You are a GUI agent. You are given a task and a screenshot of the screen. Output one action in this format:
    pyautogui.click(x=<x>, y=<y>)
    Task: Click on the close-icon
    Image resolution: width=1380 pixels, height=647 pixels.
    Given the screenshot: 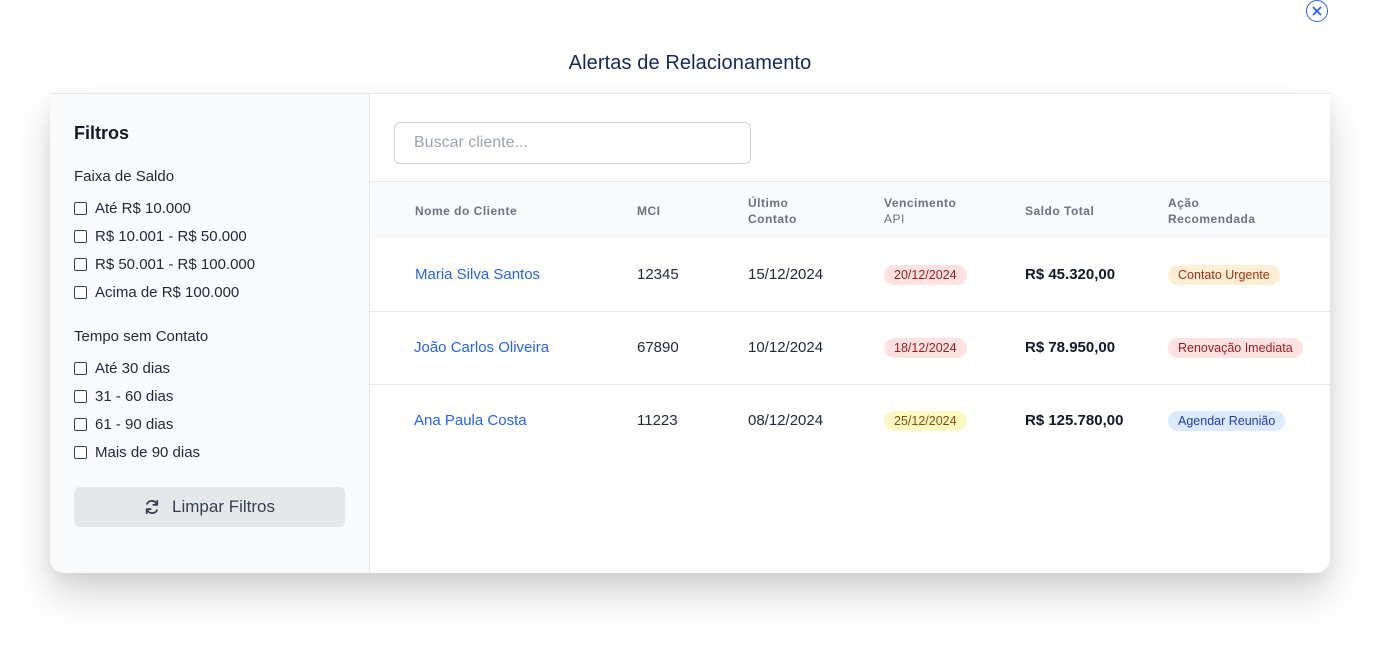 What is the action you would take?
    pyautogui.click(x=1317, y=11)
    